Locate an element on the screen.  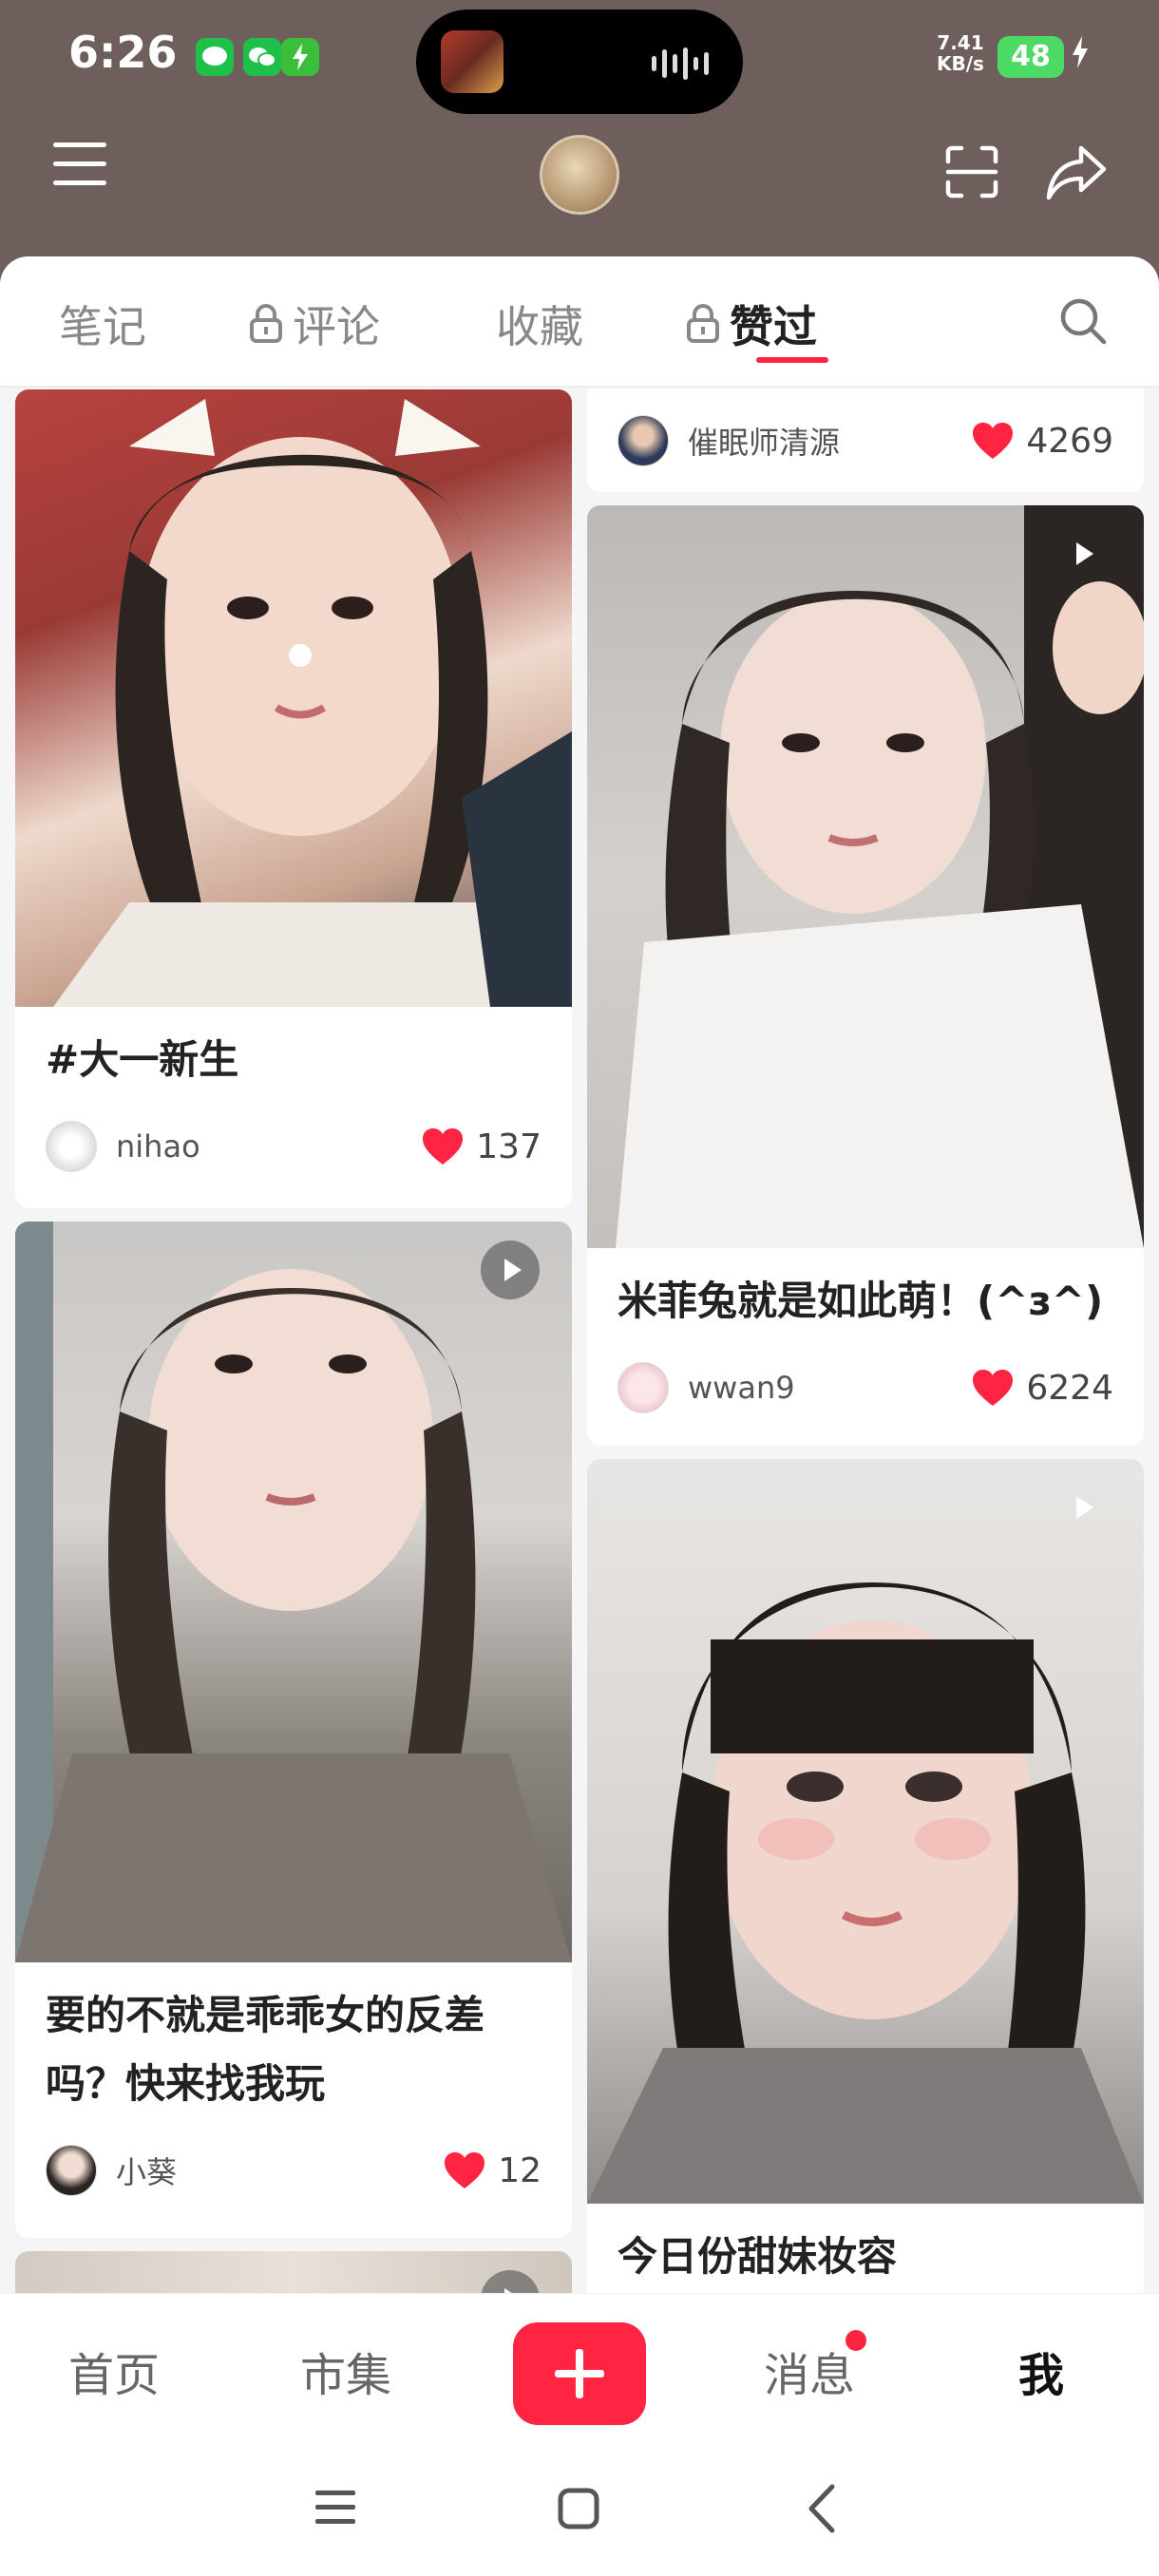
like-count: 6224 is located at coordinates (1069, 1388).